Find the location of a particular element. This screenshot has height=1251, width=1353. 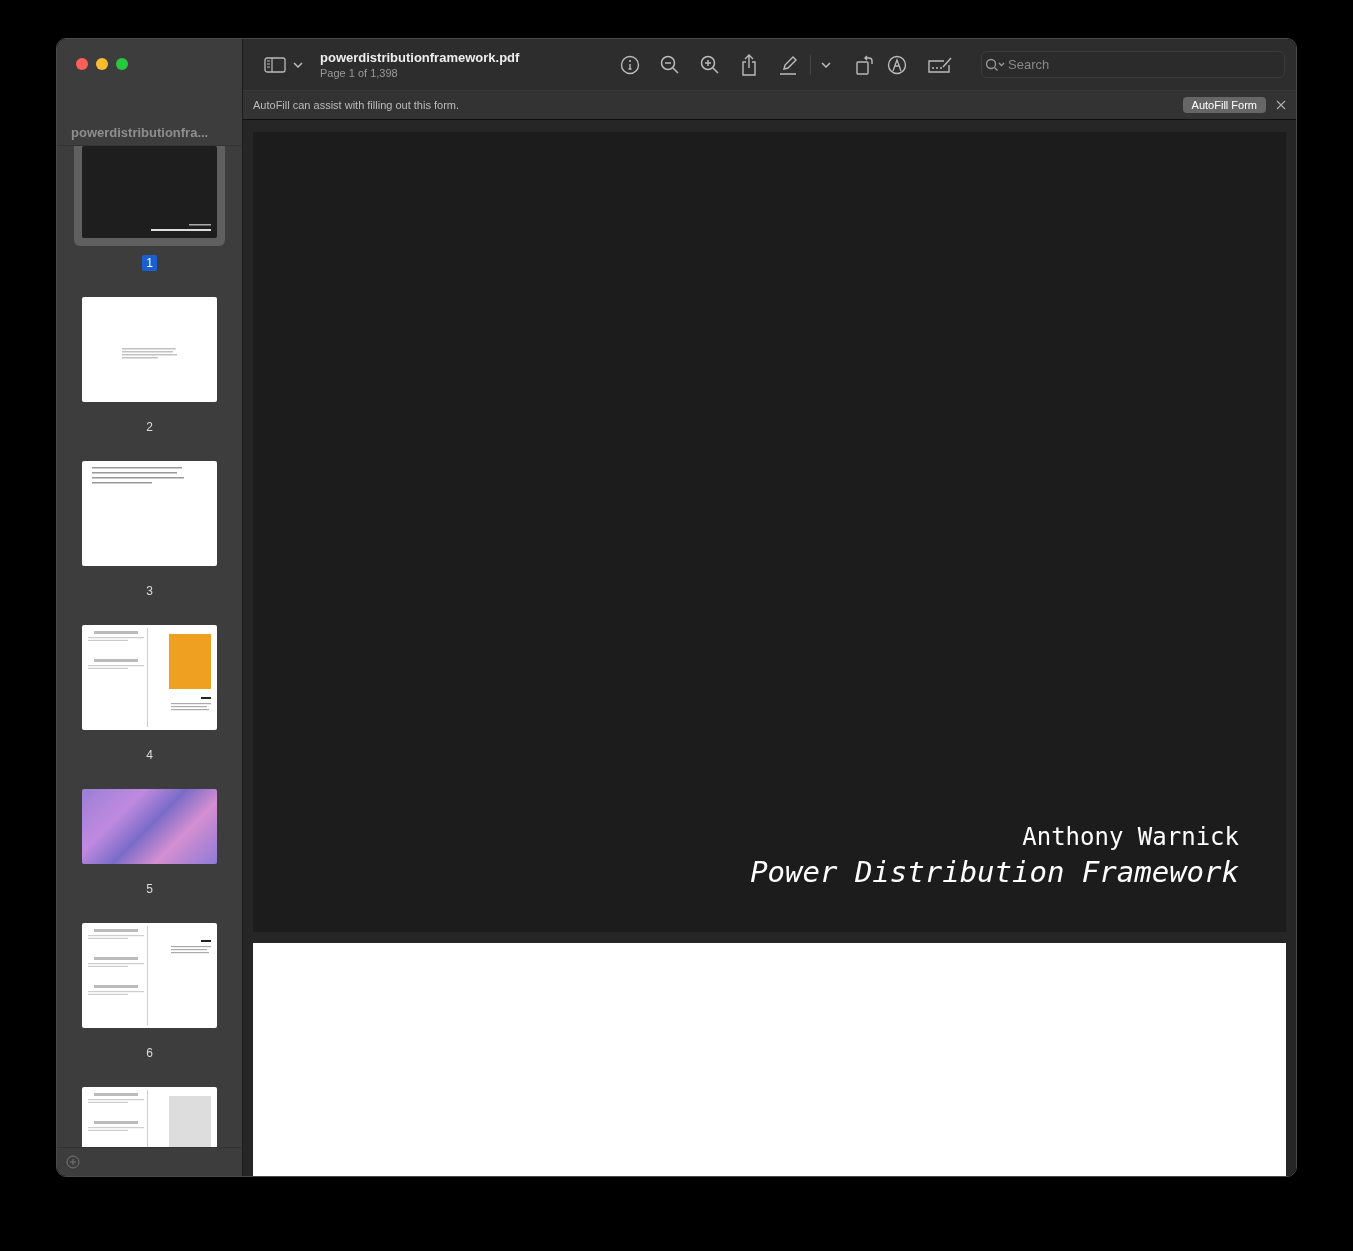

page-number-label: 5 is located at coordinates (149, 889).